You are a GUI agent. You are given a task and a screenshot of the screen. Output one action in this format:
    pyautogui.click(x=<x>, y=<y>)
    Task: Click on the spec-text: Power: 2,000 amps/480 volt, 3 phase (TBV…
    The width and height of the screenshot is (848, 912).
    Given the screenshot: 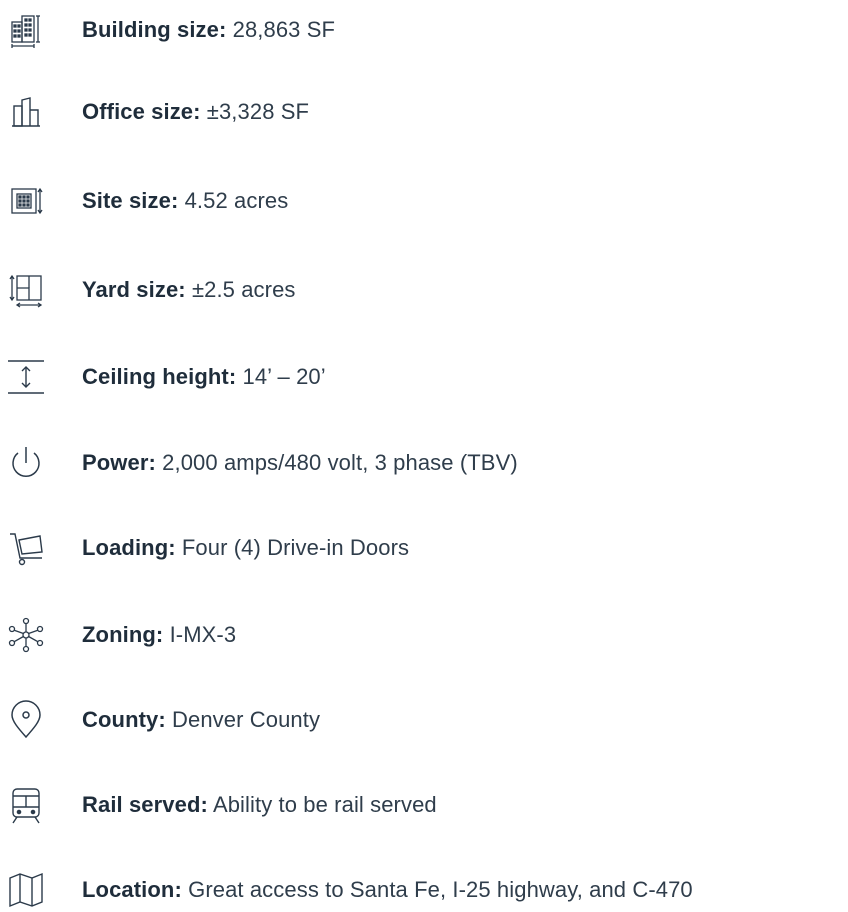 What is the action you would take?
    pyautogui.click(x=300, y=463)
    